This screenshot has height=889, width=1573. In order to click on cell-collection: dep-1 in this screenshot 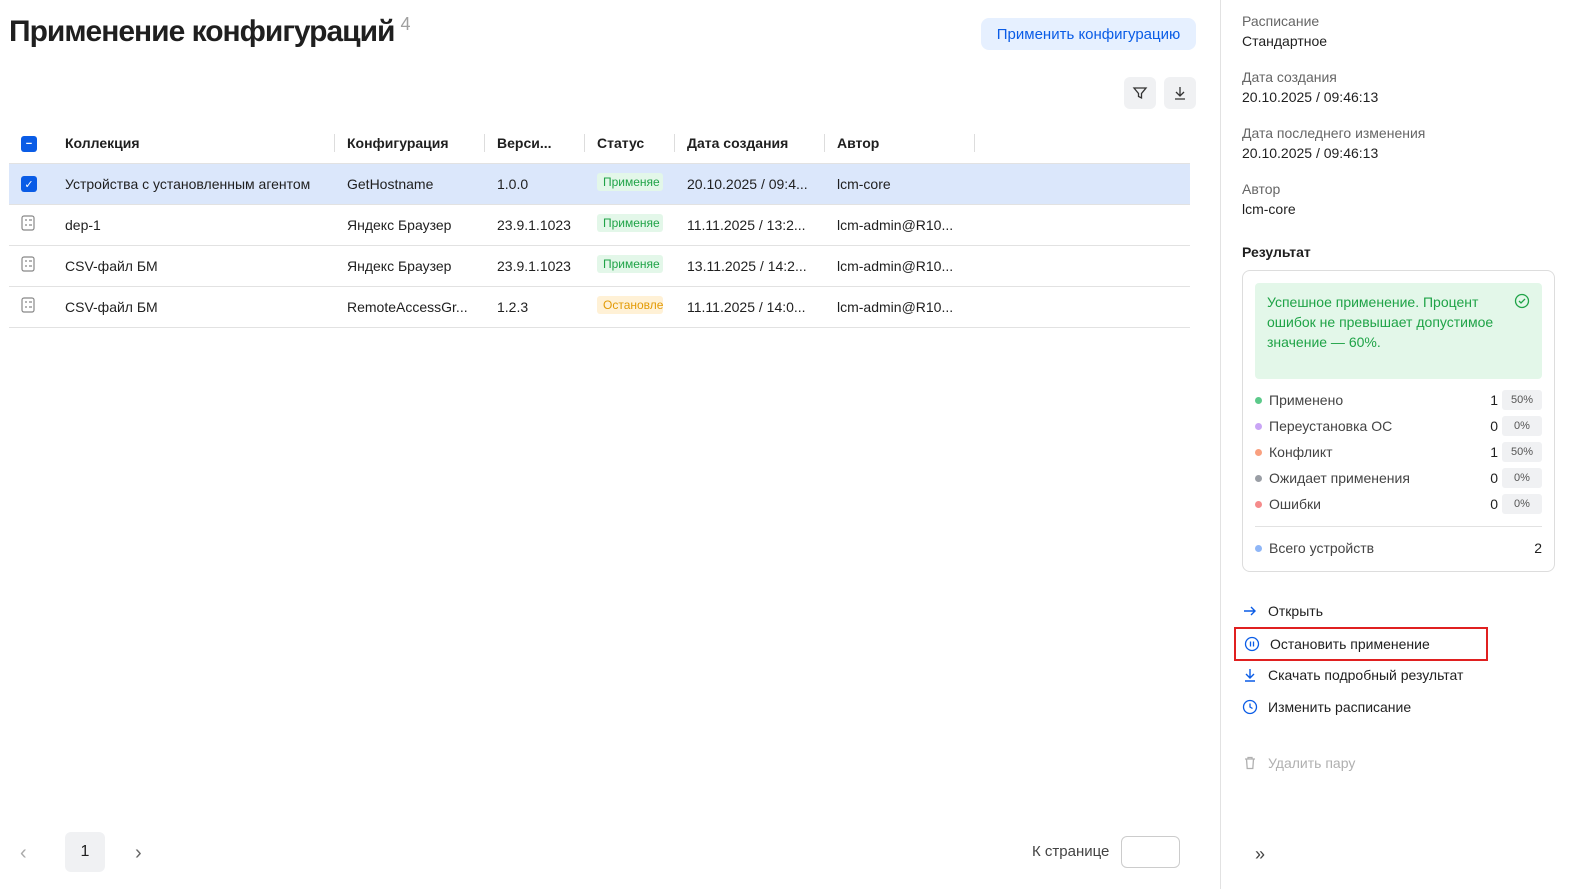, I will do `click(194, 224)`.